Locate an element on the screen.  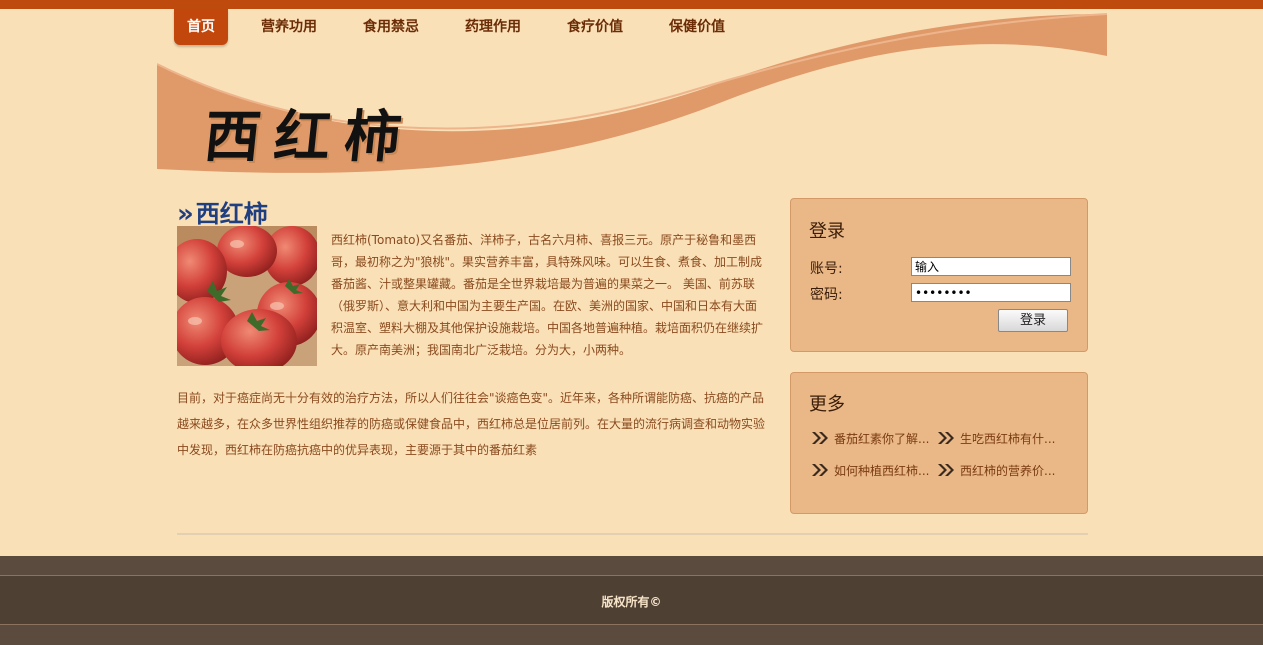
account-input is located at coordinates (991, 266).